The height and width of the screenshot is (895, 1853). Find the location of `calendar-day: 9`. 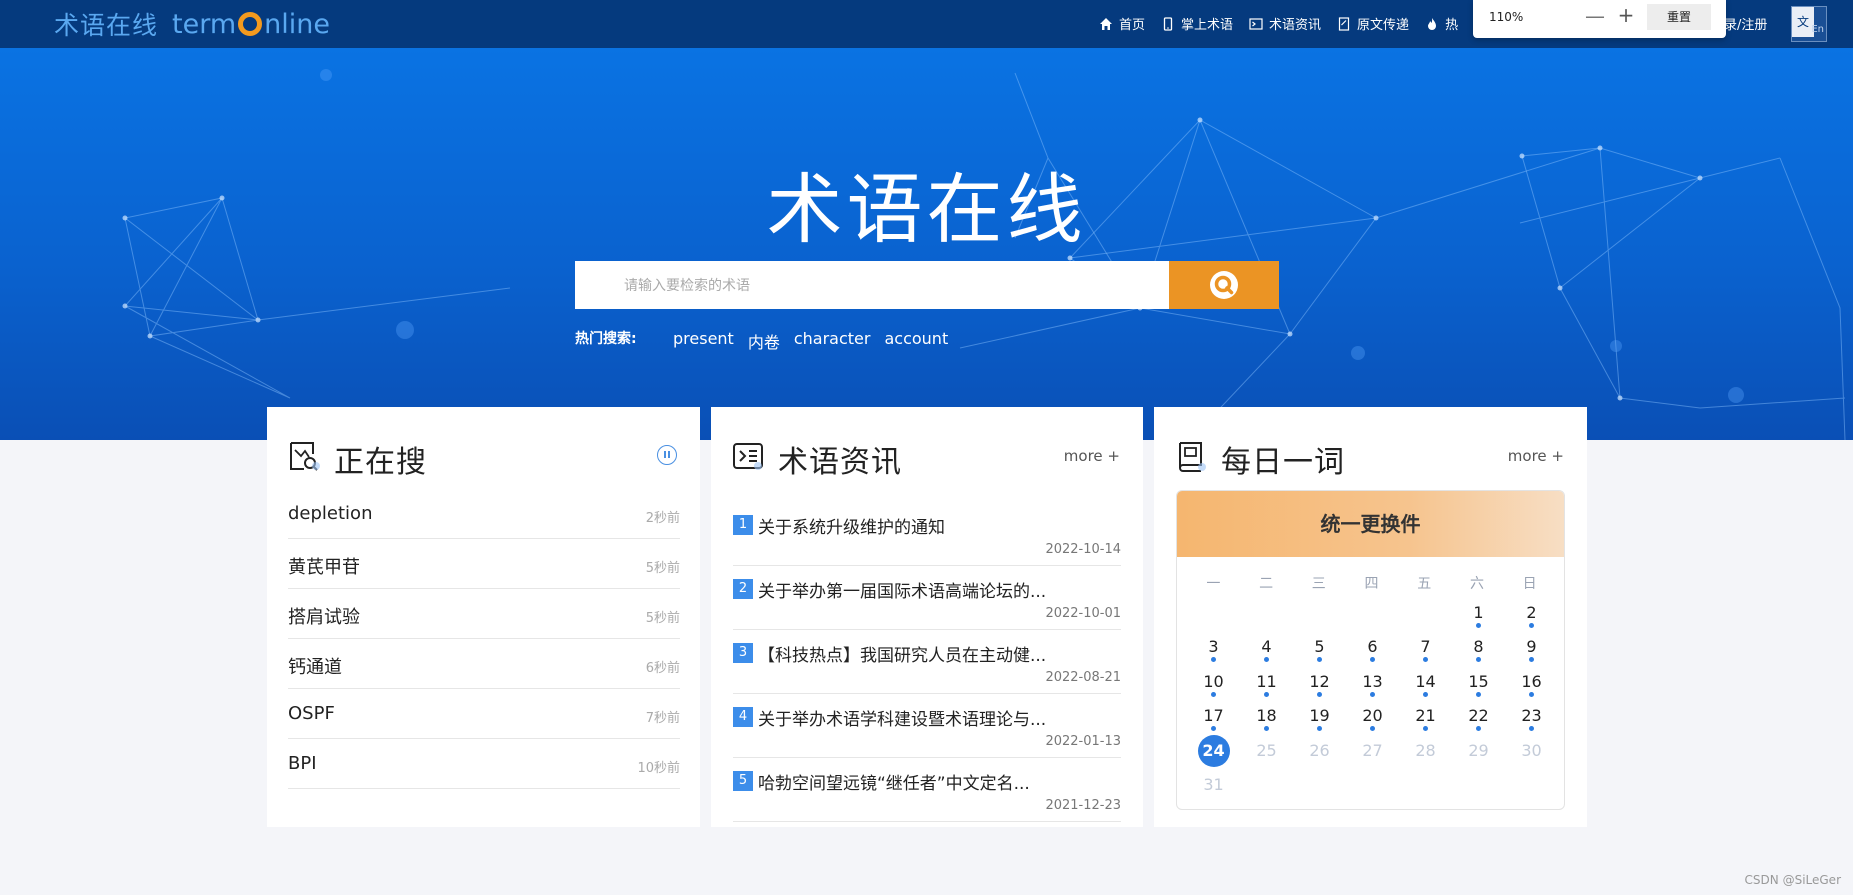

calendar-day: 9 is located at coordinates (1531, 653).